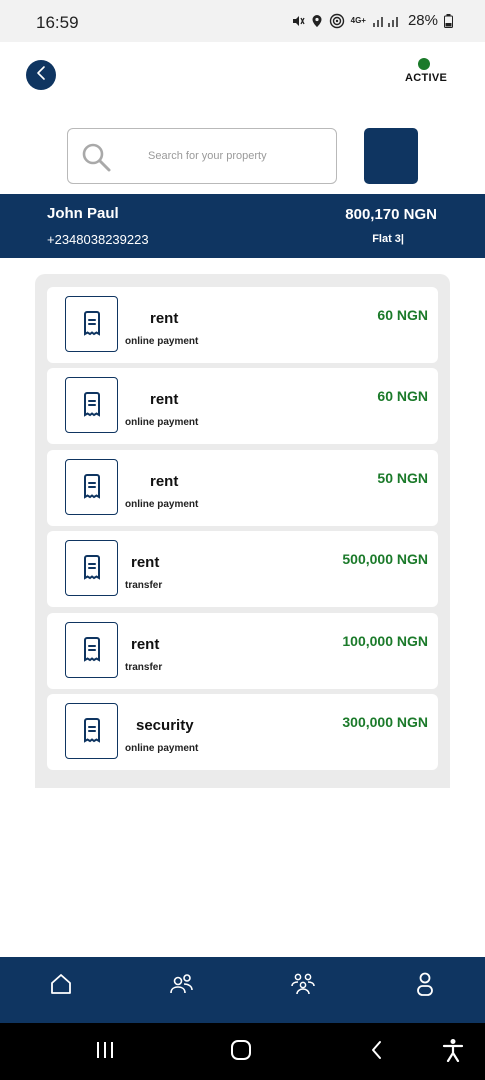  Describe the element at coordinates (242, 488) in the screenshot. I see `transaction-item: rent online payment 50 NGN` at that location.